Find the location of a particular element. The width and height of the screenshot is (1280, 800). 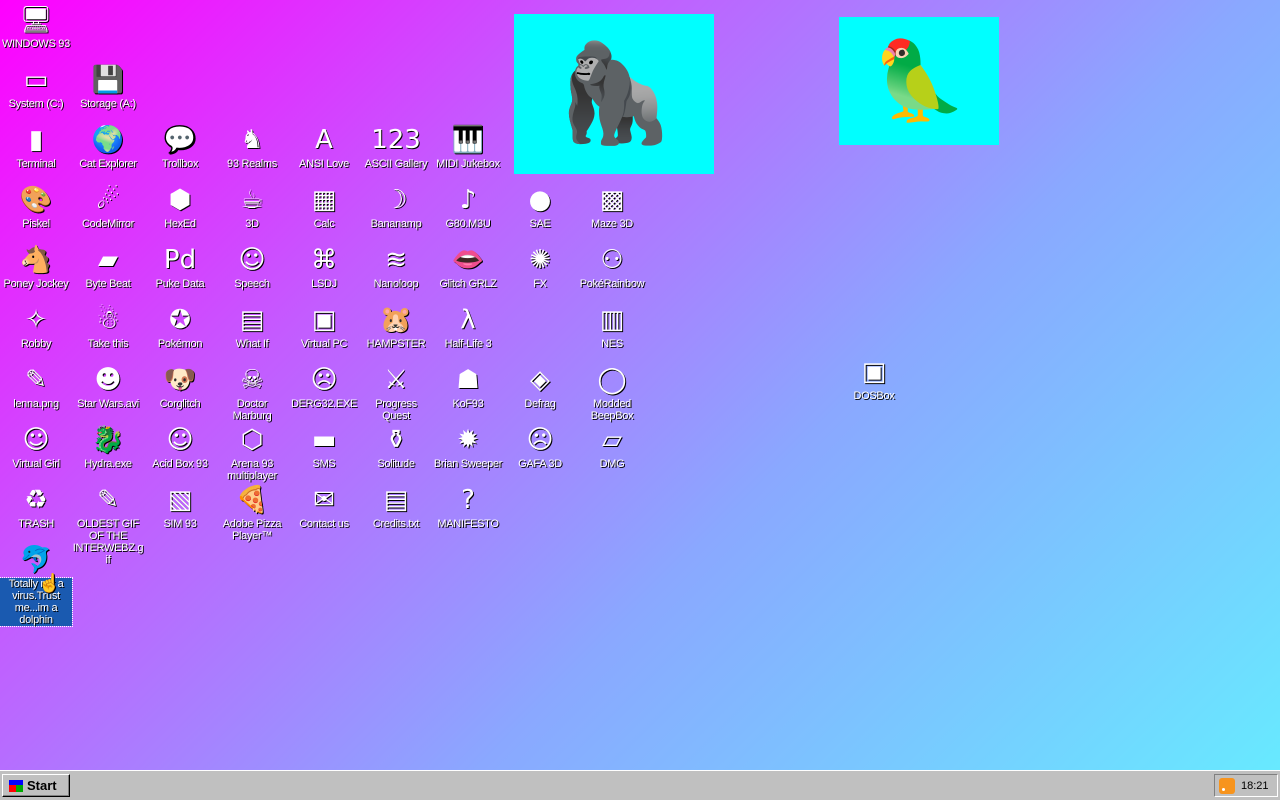

ascii-gallery-icon: 123 is located at coordinates (396, 140).